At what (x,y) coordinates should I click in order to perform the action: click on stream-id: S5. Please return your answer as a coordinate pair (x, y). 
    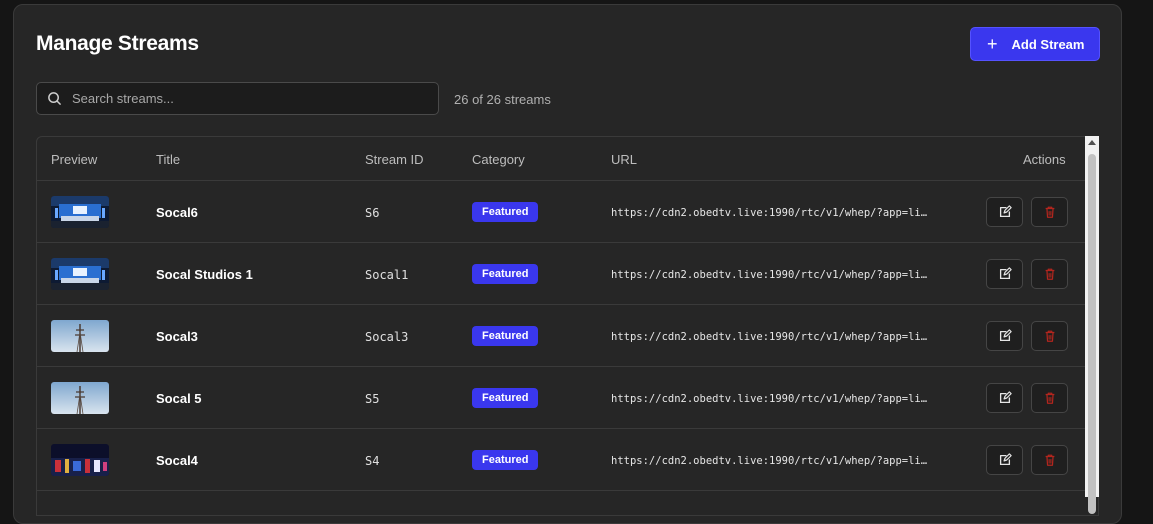
    Looking at the image, I should click on (372, 399).